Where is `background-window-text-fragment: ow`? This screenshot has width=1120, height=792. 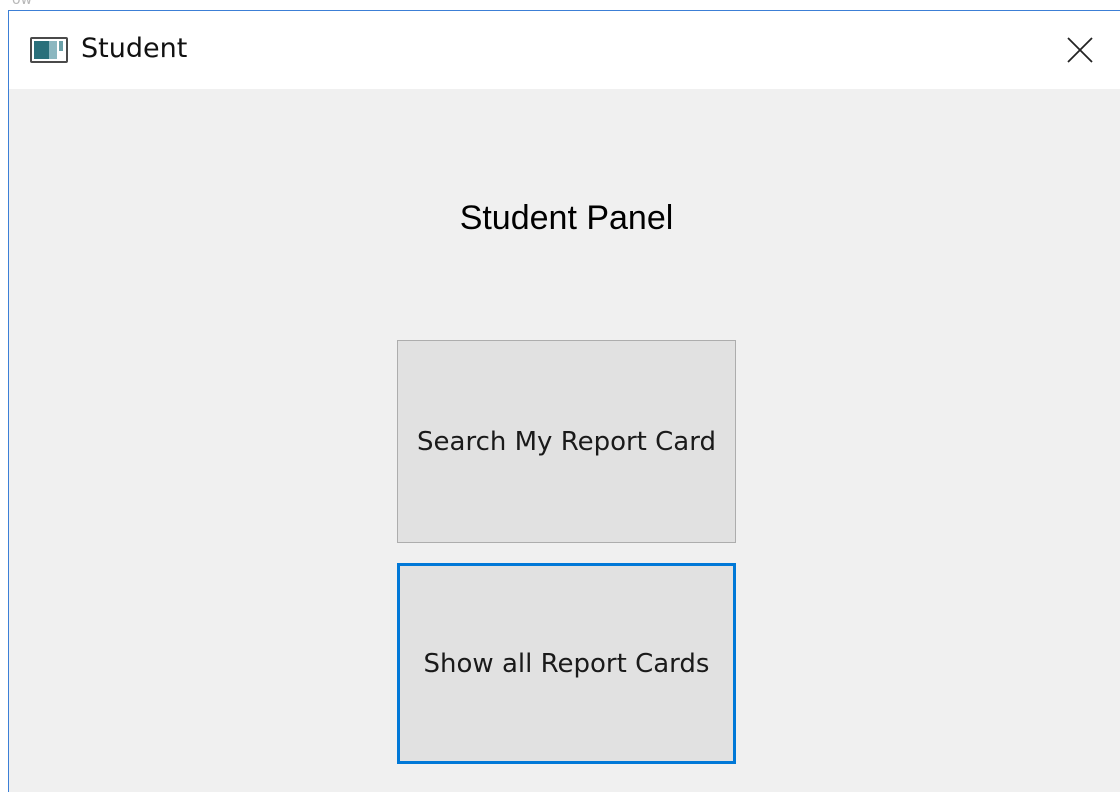
background-window-text-fragment: ow is located at coordinates (22, 4).